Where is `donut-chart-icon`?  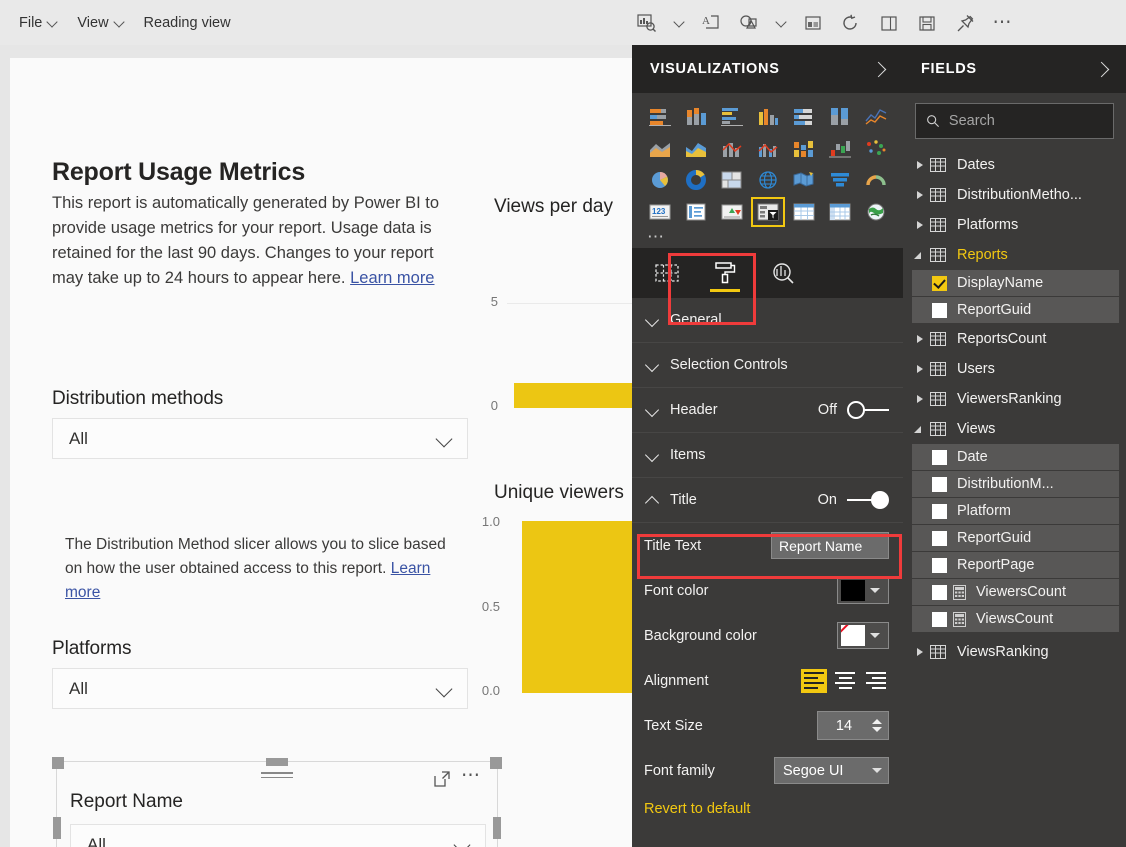
donut-chart-icon is located at coordinates (696, 180).